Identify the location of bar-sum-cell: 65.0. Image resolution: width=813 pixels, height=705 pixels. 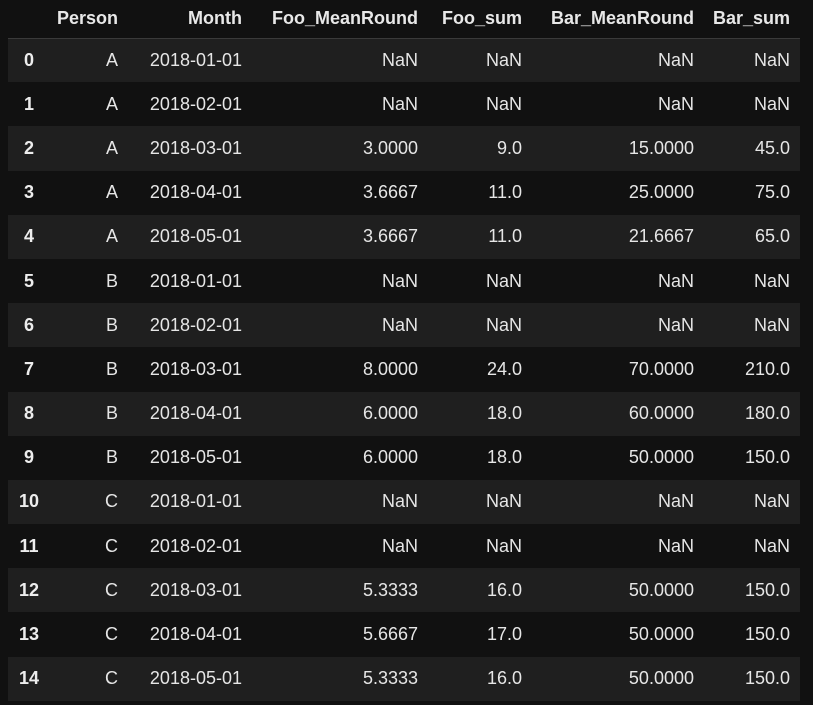
(772, 236).